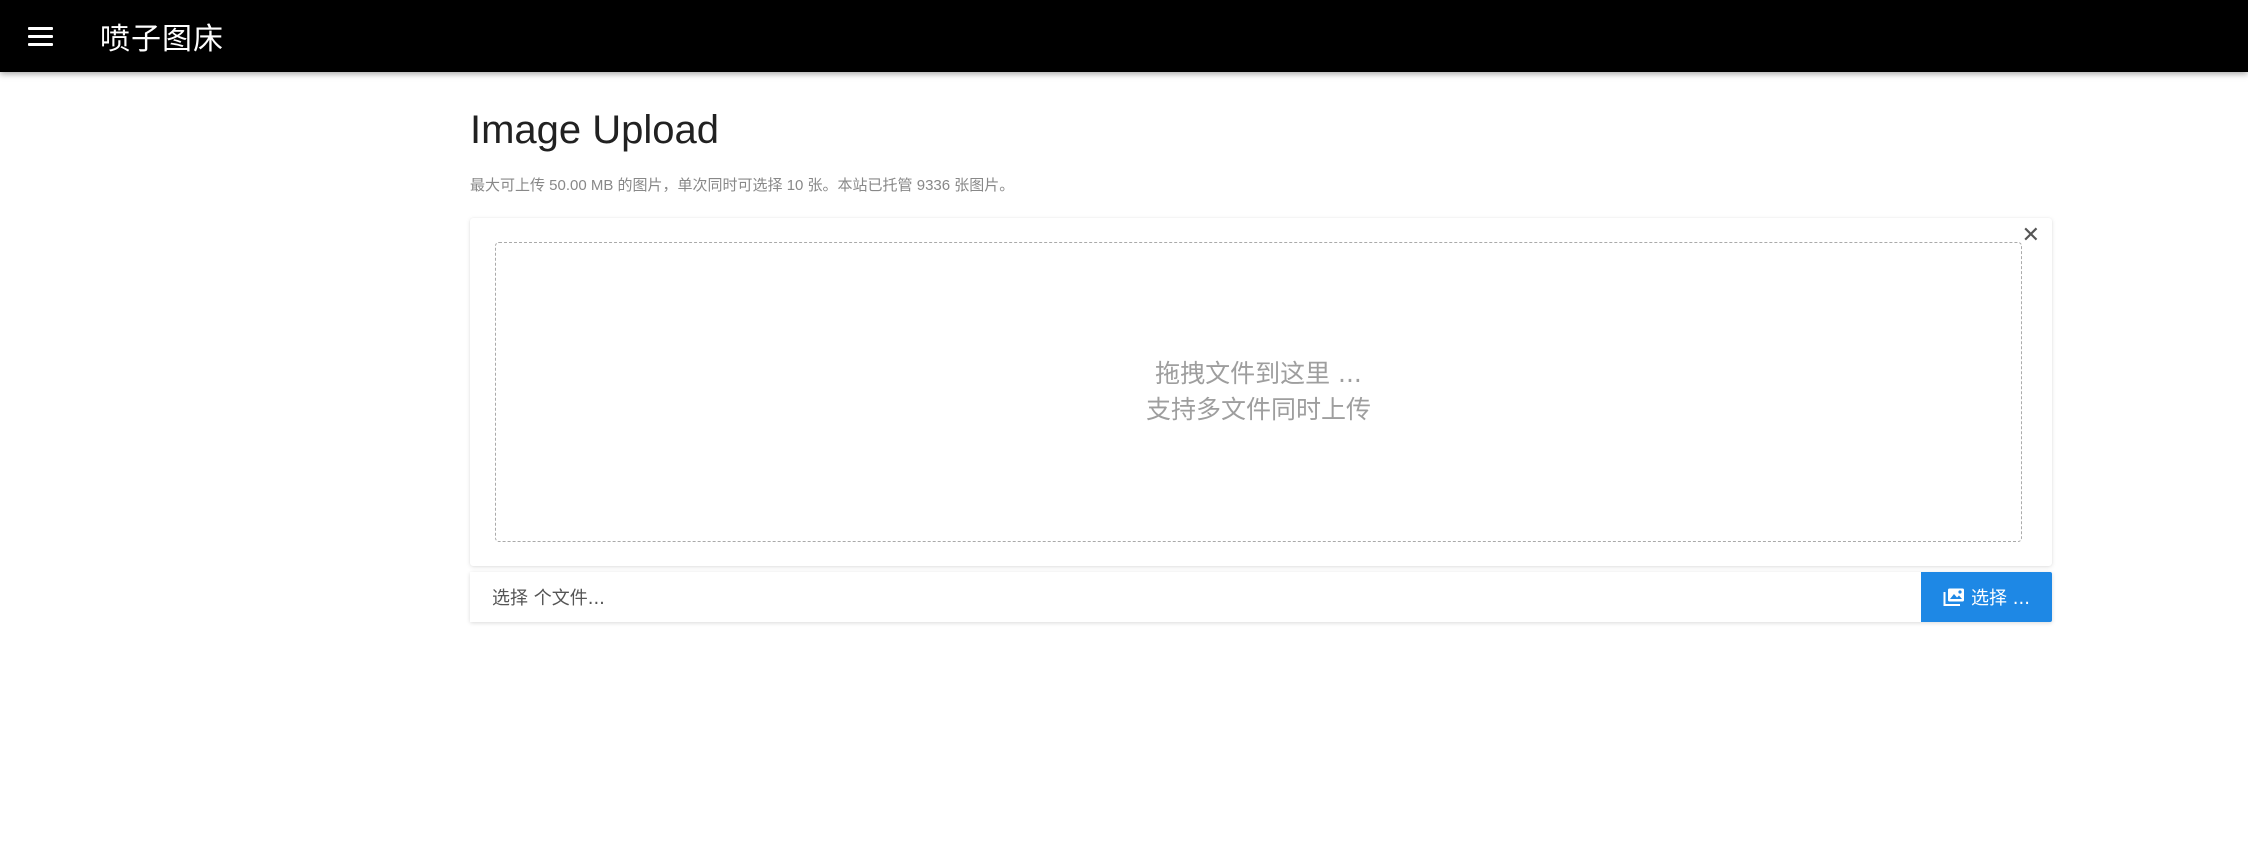 Image resolution: width=2248 pixels, height=865 pixels. Describe the element at coordinates (595, 130) in the screenshot. I see `page-title: Image Upload` at that location.